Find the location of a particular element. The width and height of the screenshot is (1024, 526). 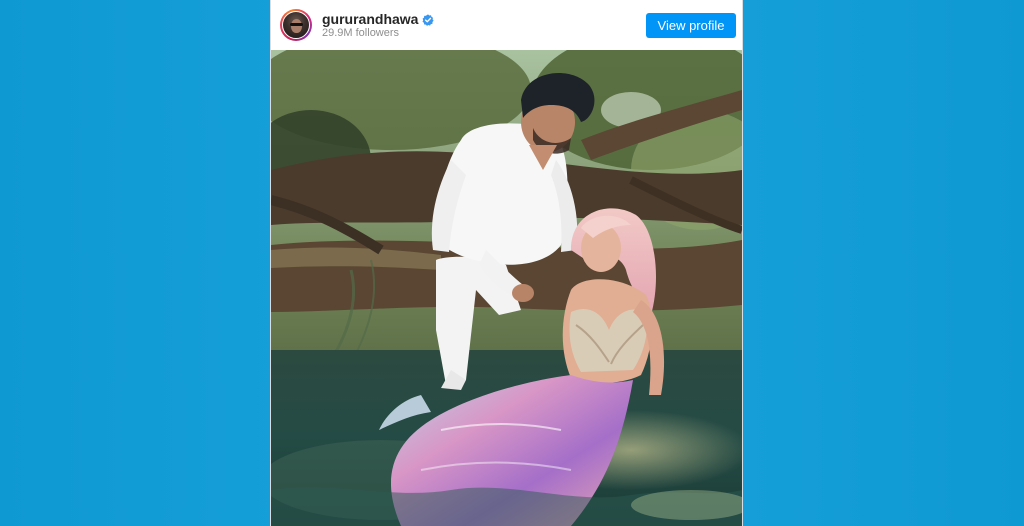

avatar-icon is located at coordinates (296, 25).